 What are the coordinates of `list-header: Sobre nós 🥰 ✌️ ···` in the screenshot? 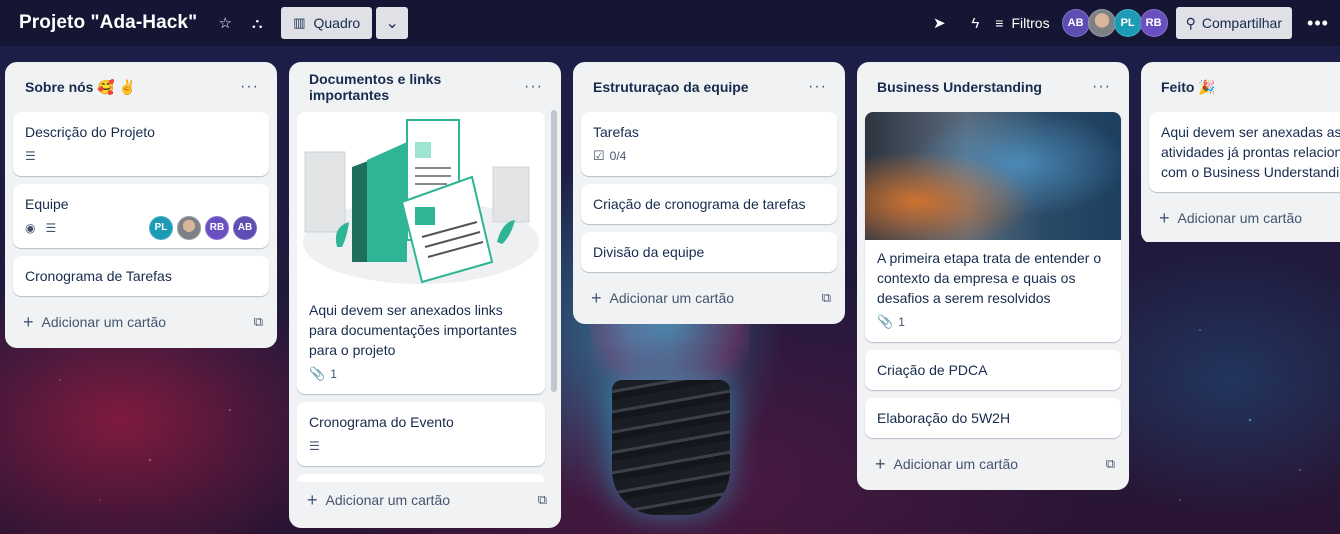 It's located at (141, 87).